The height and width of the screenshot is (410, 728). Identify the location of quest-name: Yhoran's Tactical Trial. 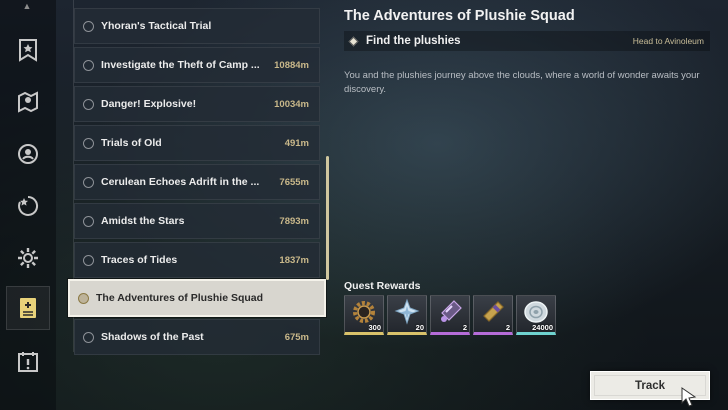
(156, 26).